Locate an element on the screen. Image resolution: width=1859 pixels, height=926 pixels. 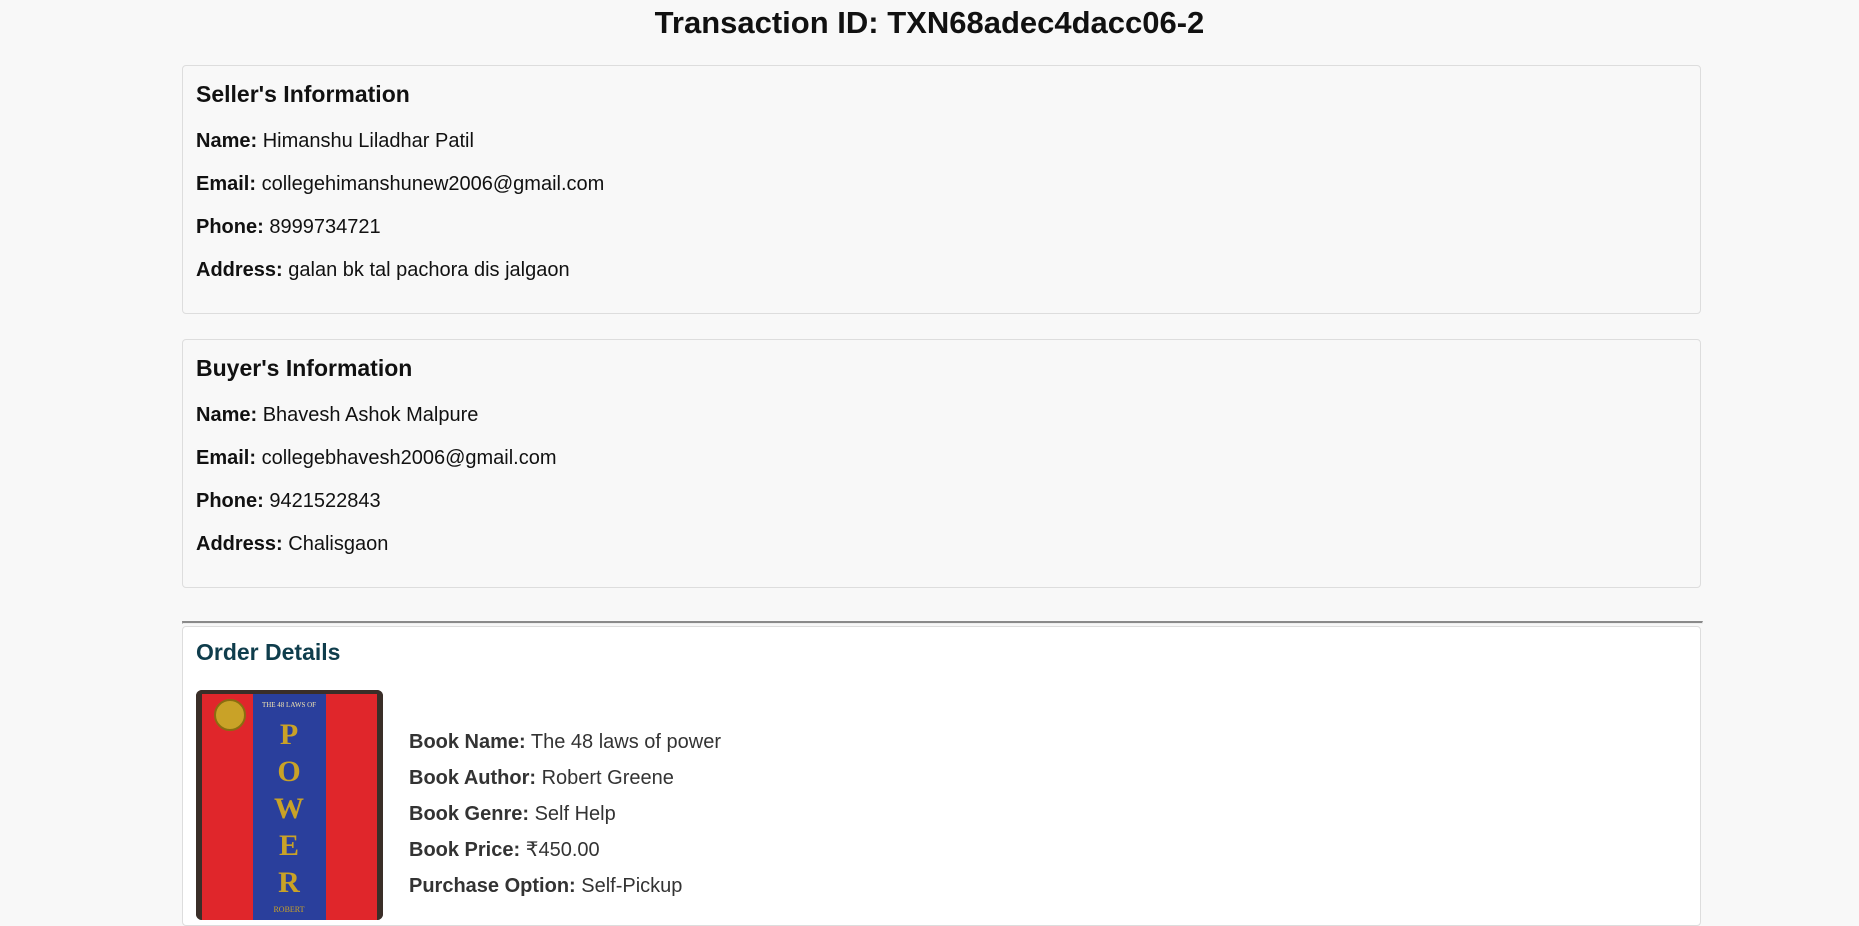
book-genre-label: Book Genre: is located at coordinates (469, 814).